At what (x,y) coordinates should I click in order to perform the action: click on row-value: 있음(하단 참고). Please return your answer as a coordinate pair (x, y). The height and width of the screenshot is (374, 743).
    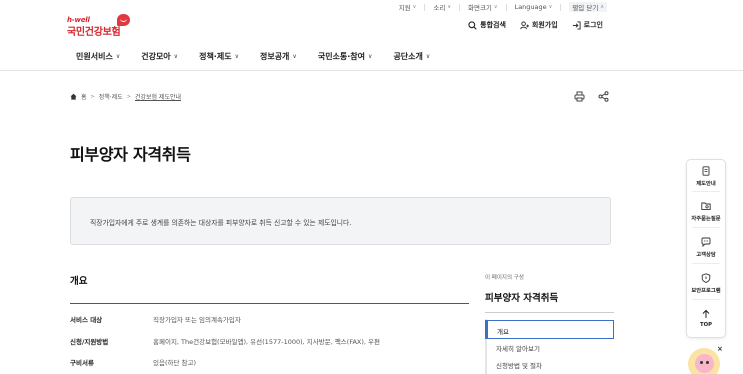
    Looking at the image, I should click on (175, 363).